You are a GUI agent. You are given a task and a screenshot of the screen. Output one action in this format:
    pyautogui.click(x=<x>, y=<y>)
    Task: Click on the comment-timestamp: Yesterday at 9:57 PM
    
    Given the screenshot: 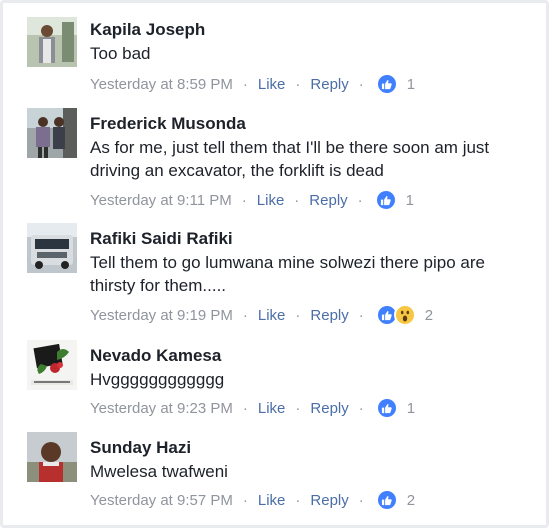 What is the action you would take?
    pyautogui.click(x=161, y=500)
    